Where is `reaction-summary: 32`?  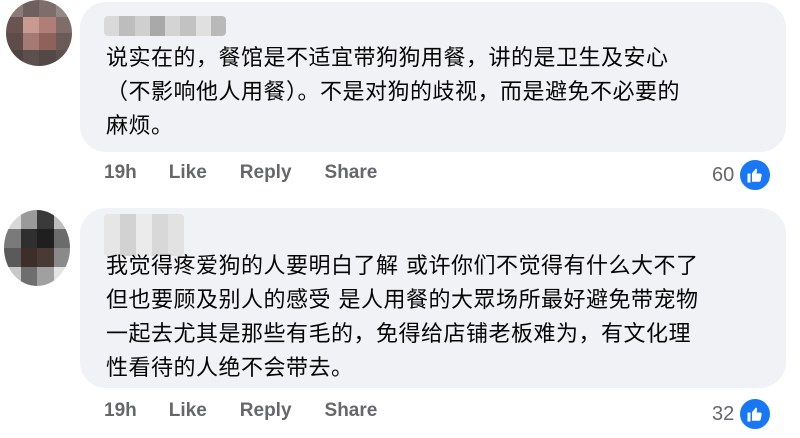 reaction-summary: 32 is located at coordinates (742, 414).